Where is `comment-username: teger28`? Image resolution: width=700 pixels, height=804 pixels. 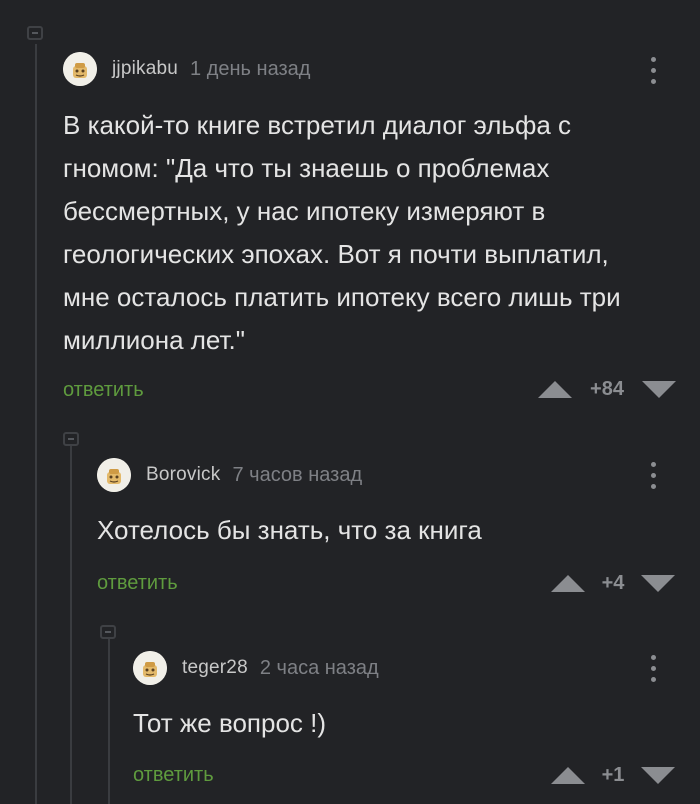 comment-username: teger28 is located at coordinates (215, 668).